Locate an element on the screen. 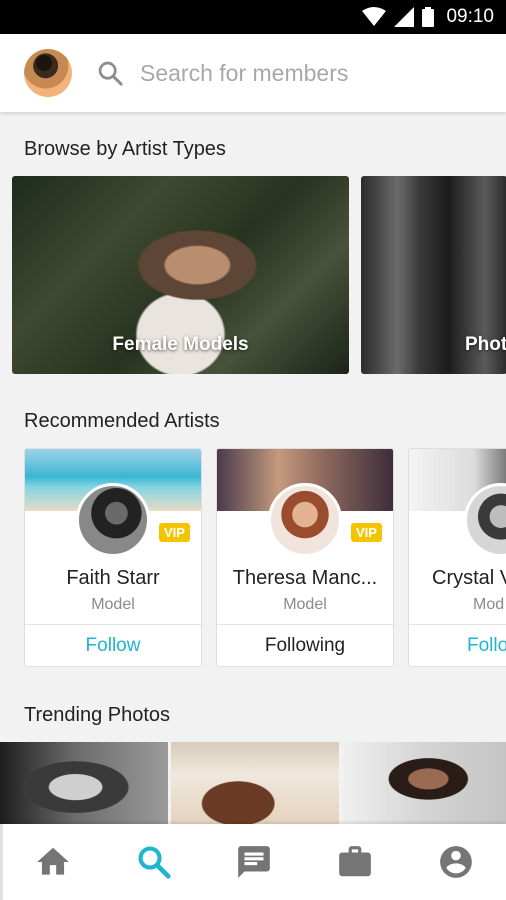 The width and height of the screenshot is (506, 900). header is located at coordinates (253, 73).